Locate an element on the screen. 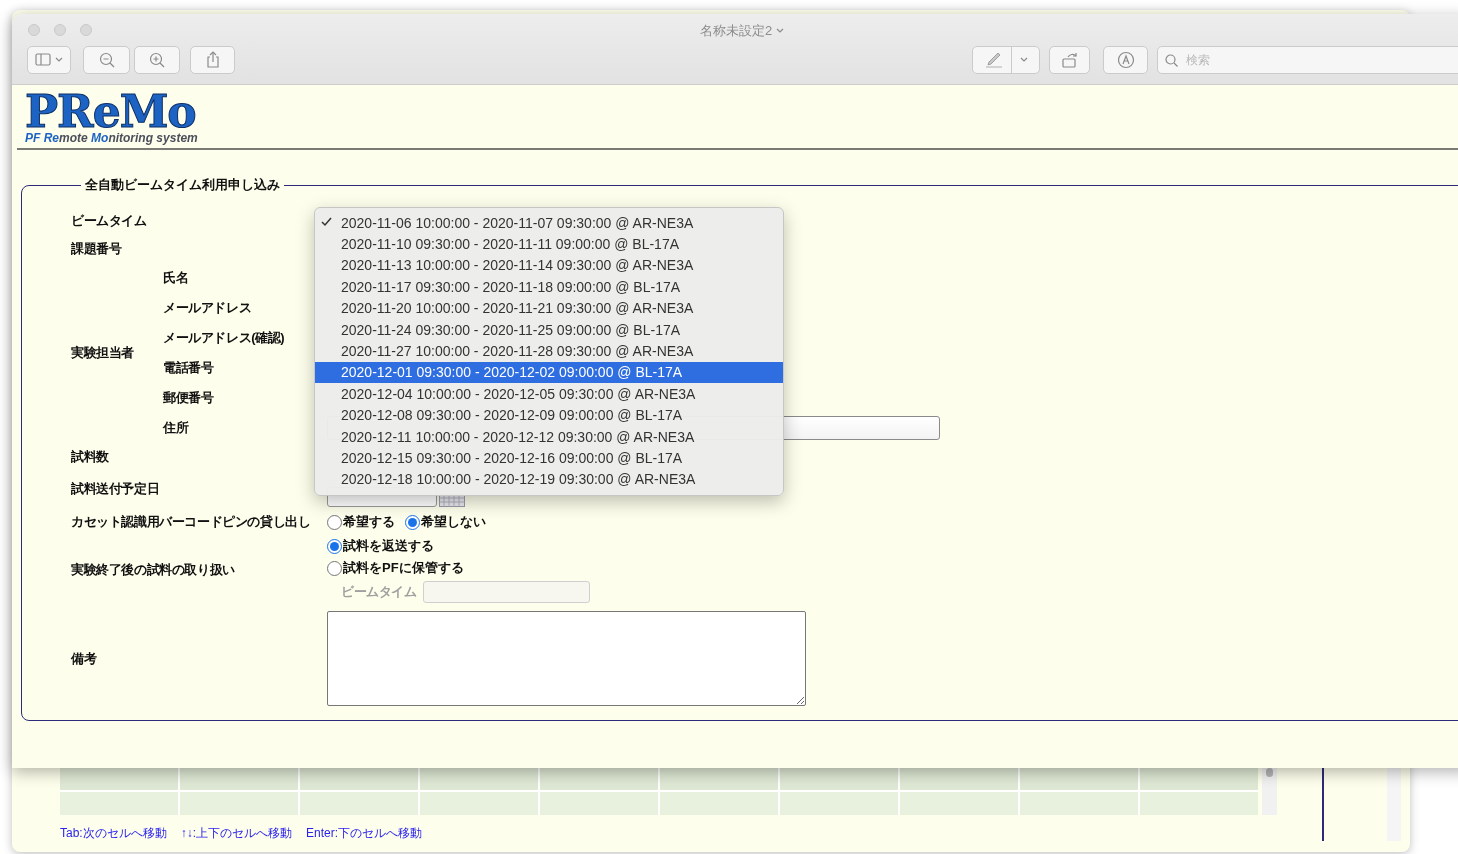 This screenshot has height=854, width=1458. logo-tagline: PF Remote Monitoring system is located at coordinates (112, 138).